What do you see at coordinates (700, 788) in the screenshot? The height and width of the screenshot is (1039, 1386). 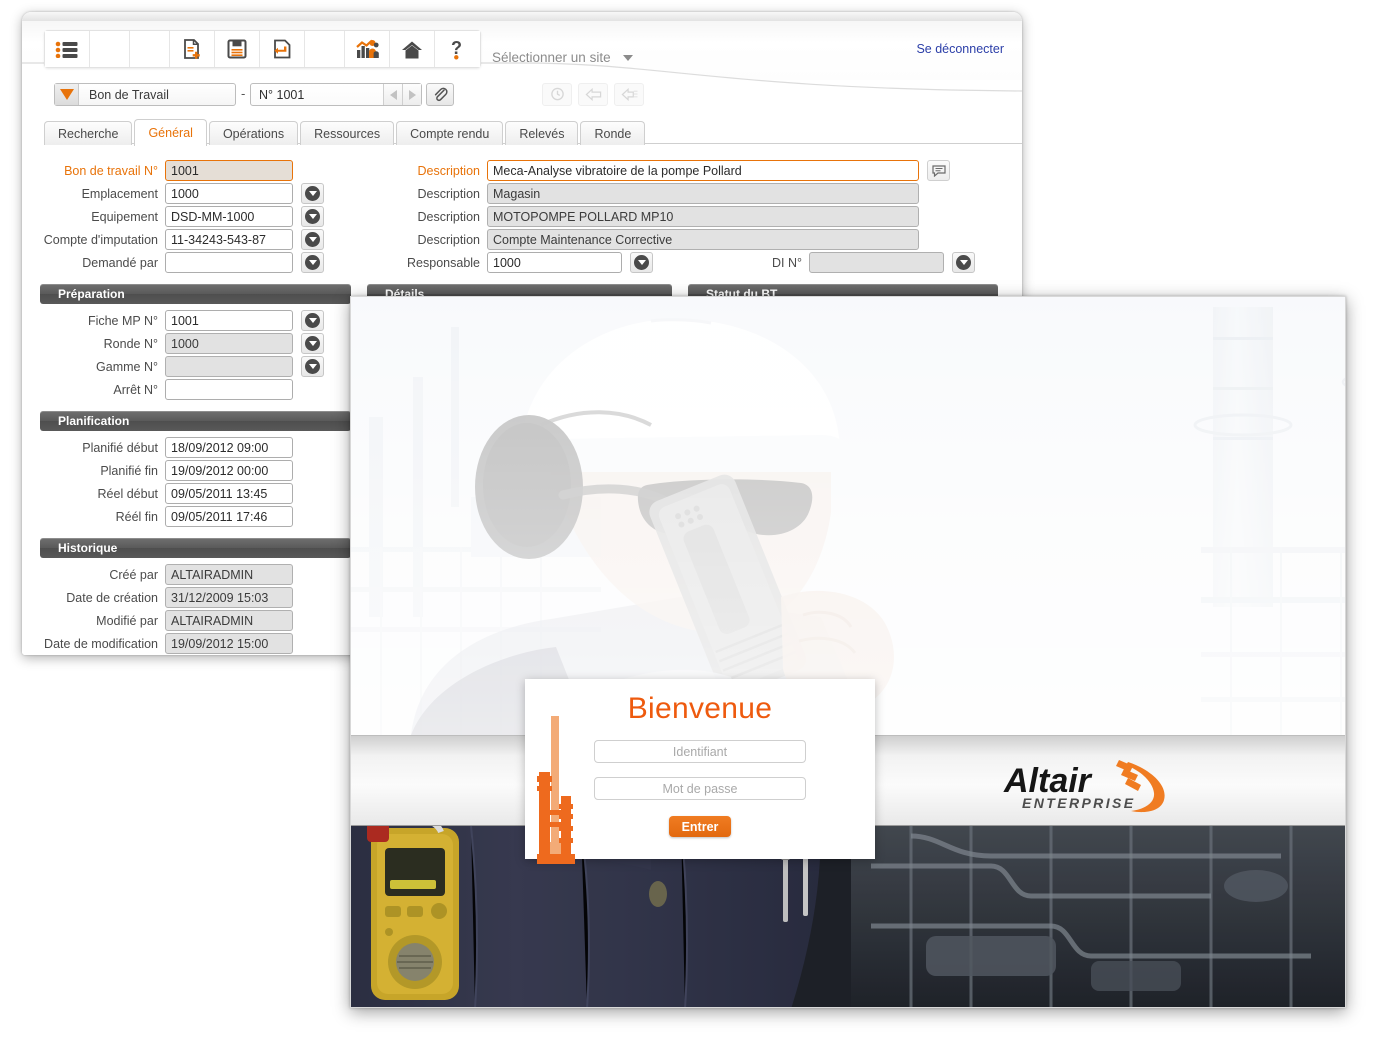 I see `password-input: Mot de passe` at bounding box center [700, 788].